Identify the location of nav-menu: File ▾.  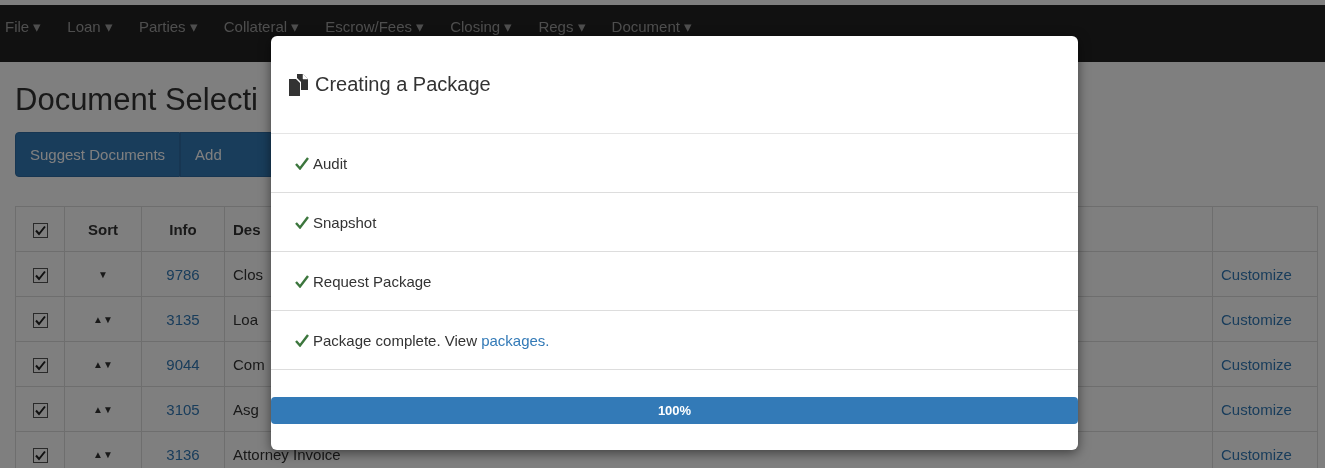
(23, 20).